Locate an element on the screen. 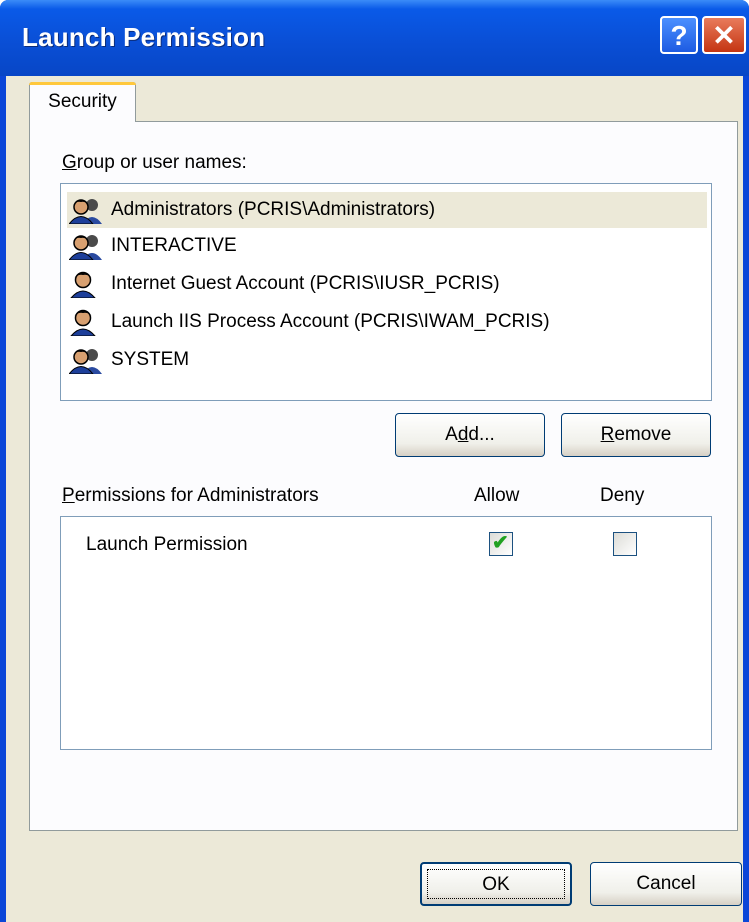  checkmark-icon: ✔ is located at coordinates (500, 543).